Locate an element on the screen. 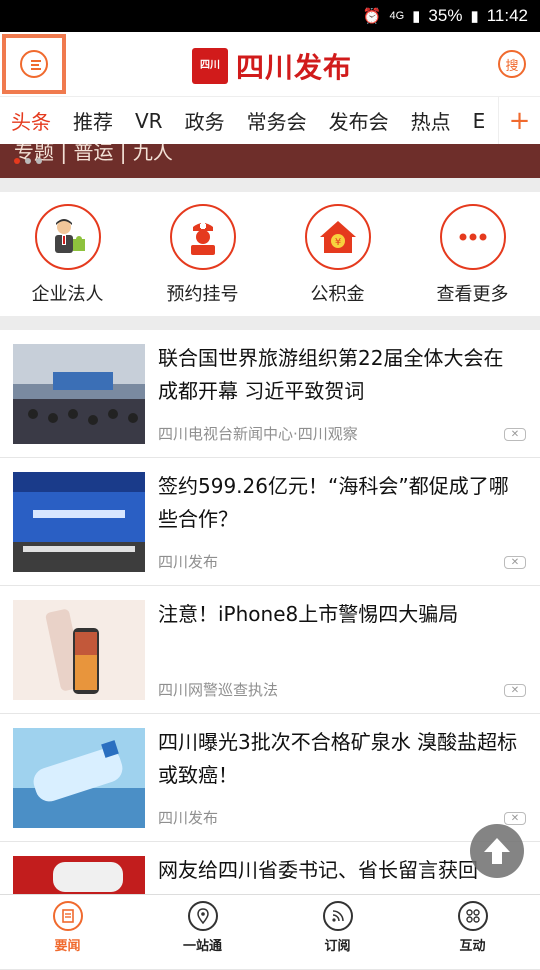 The image size is (540, 970). app-logo: 四川 四川发布 is located at coordinates (272, 66).